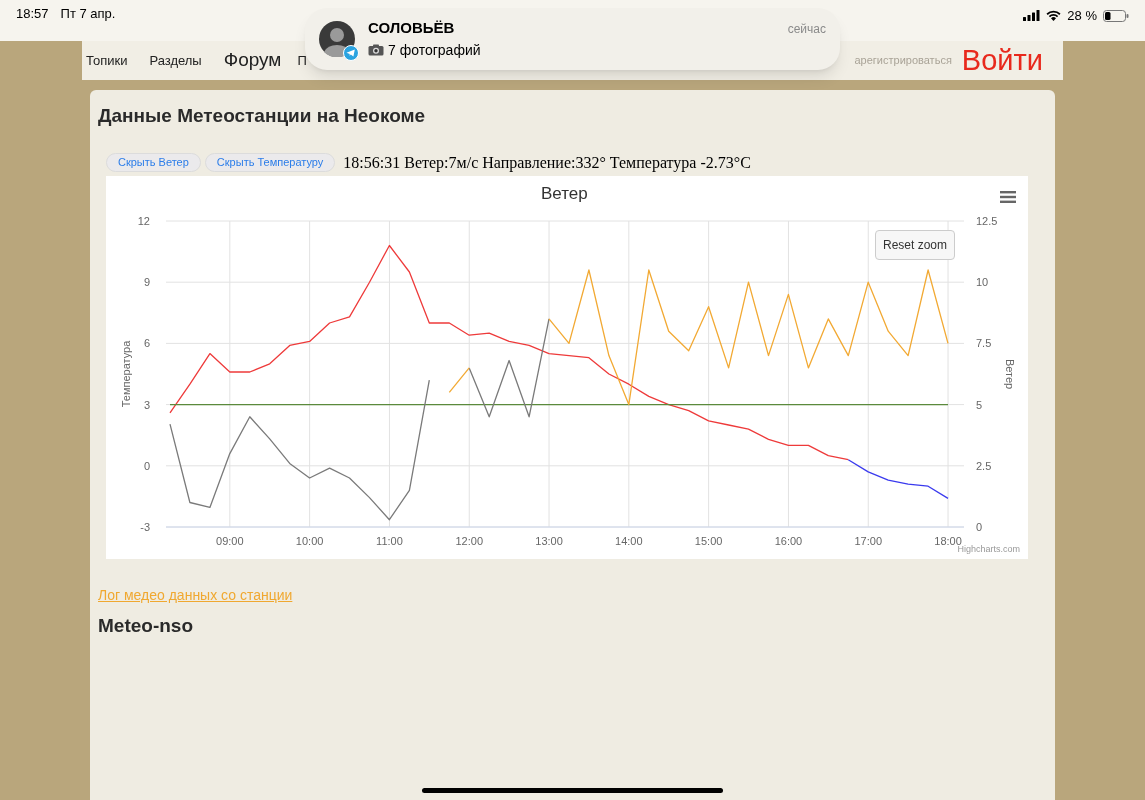 Image resolution: width=1145 pixels, height=800 pixels. What do you see at coordinates (309, 540) in the screenshot?
I see `x-axis-label: 10:00` at bounding box center [309, 540].